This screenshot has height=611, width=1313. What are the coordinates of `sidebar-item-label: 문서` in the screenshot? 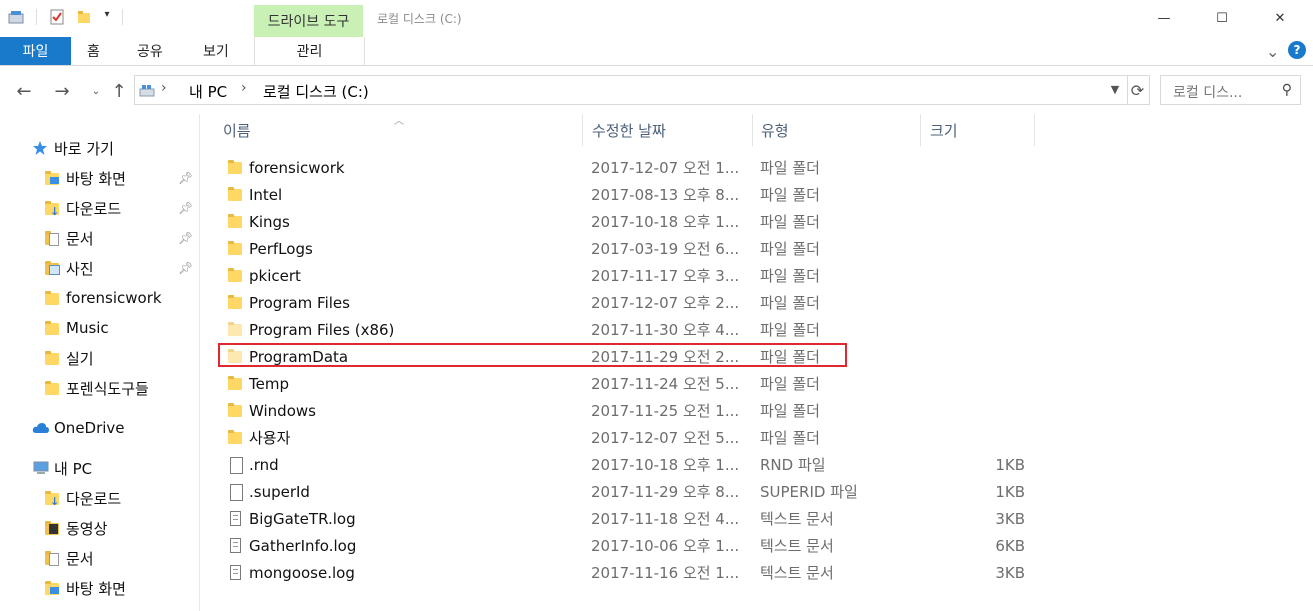 It's located at (80, 238).